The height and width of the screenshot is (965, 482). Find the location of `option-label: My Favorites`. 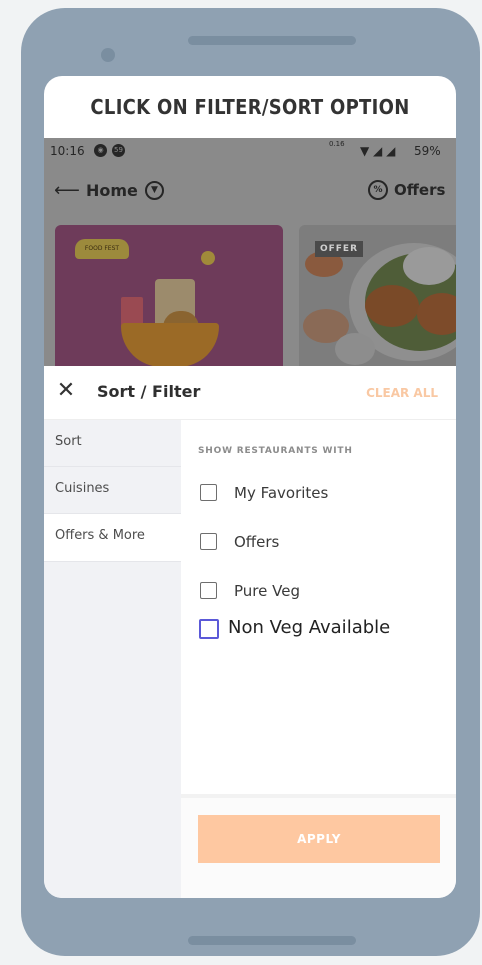

option-label: My Favorites is located at coordinates (281, 493).